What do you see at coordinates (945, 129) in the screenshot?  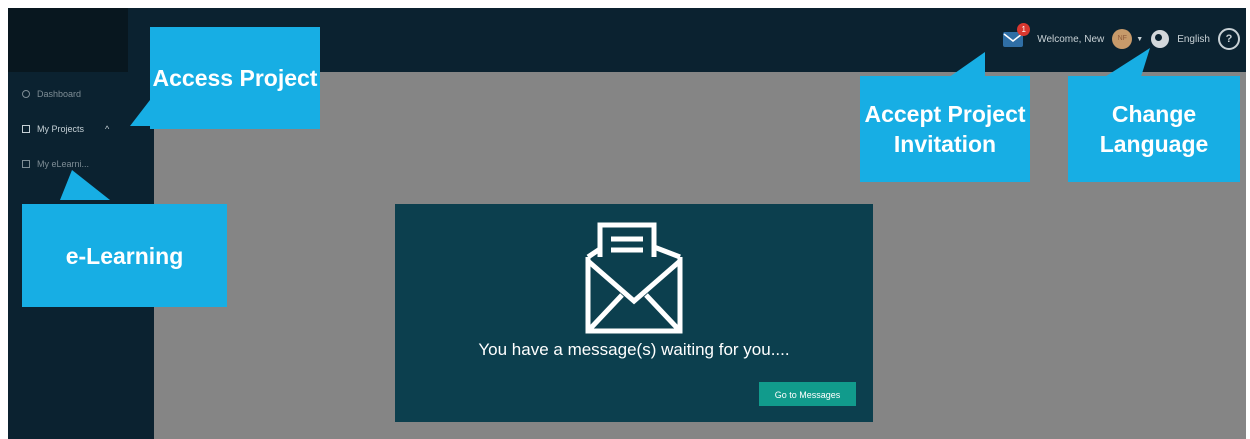 I see `callout-accept-invitation: Accept Project Invitation` at bounding box center [945, 129].